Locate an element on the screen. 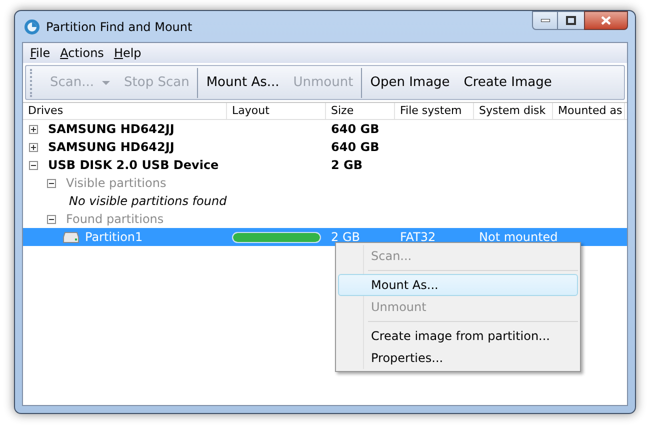 This screenshot has width=655, height=433. close-button is located at coordinates (606, 20).